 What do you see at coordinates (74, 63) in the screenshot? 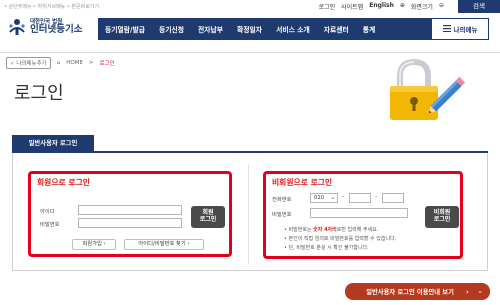
I see `breadcrumb-home: HOME` at bounding box center [74, 63].